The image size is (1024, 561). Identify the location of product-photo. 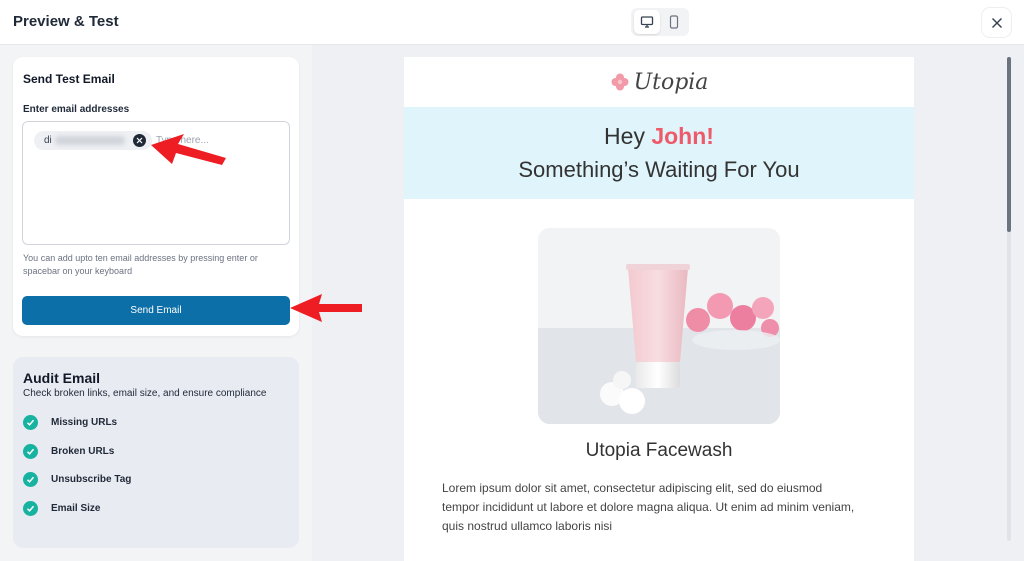
(659, 326).